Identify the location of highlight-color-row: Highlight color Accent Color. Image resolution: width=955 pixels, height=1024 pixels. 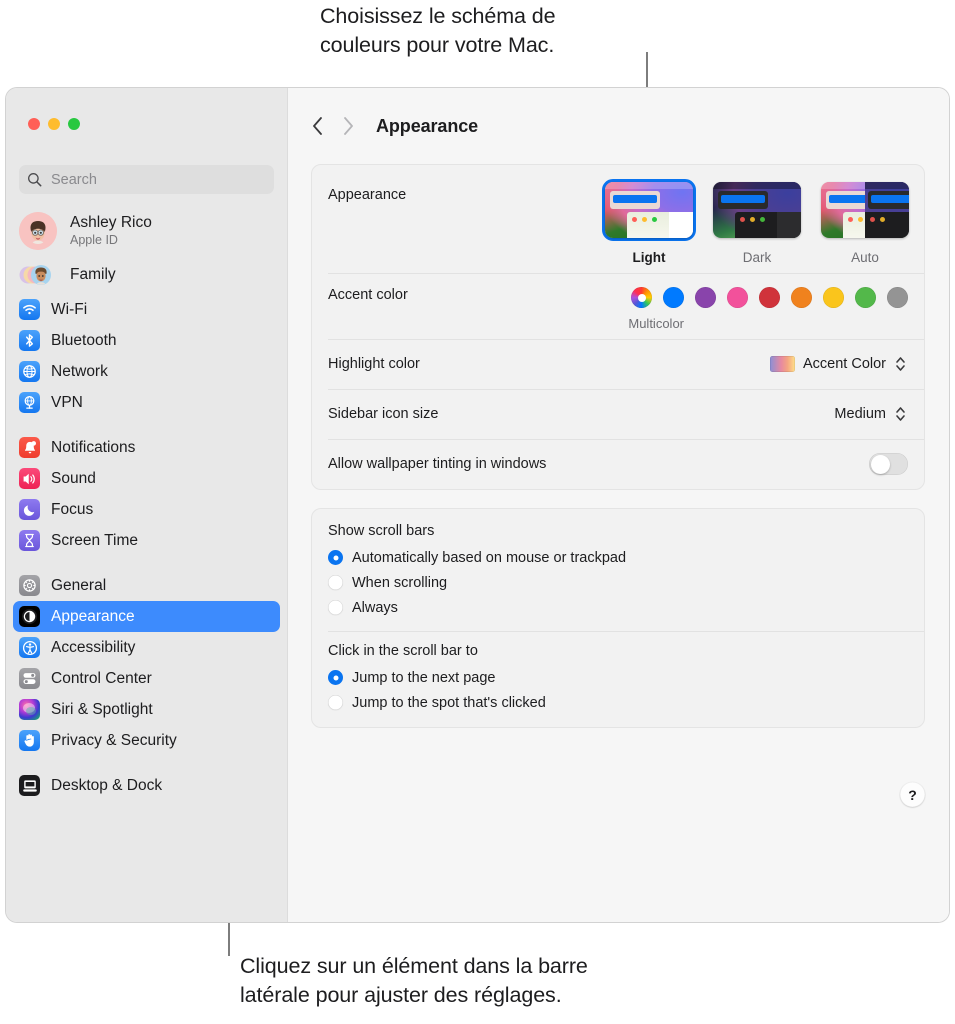
(618, 364).